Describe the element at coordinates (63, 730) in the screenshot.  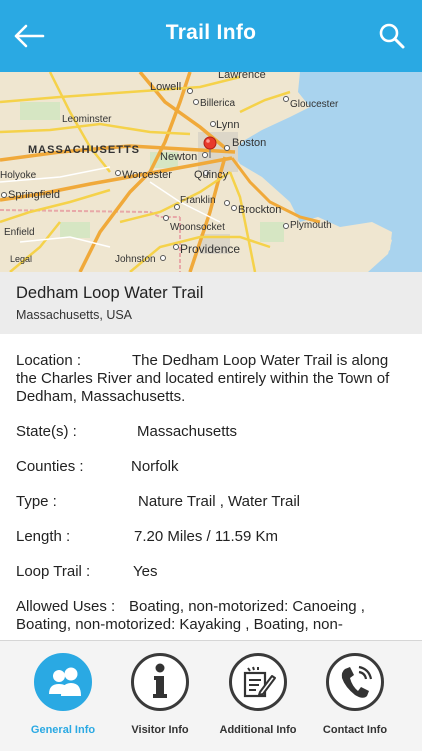
I see `tab-label: General Info` at that location.